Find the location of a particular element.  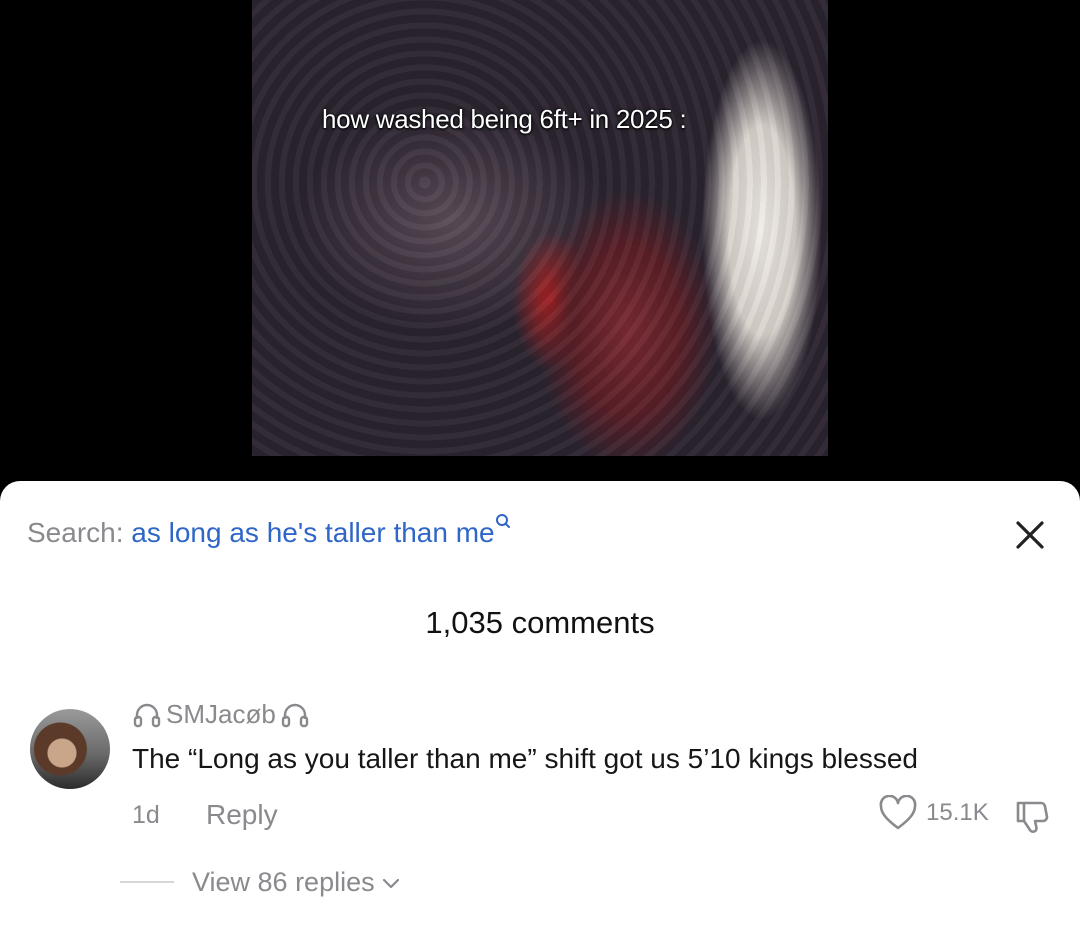

like-button: 15.1K is located at coordinates (933, 813).